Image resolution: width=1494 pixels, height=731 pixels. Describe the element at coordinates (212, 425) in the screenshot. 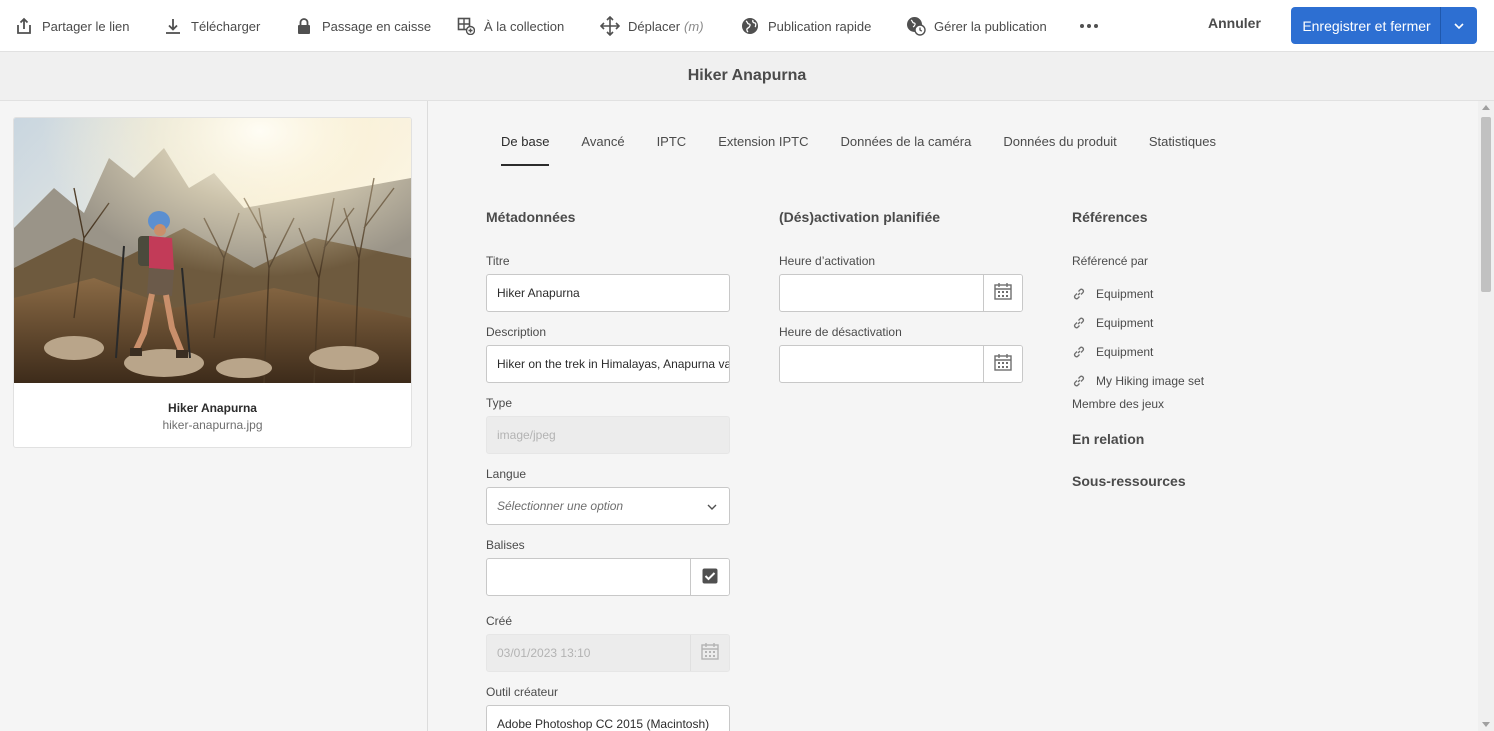

I see `asset-card-filename: hiker-anapurna.jpg` at that location.